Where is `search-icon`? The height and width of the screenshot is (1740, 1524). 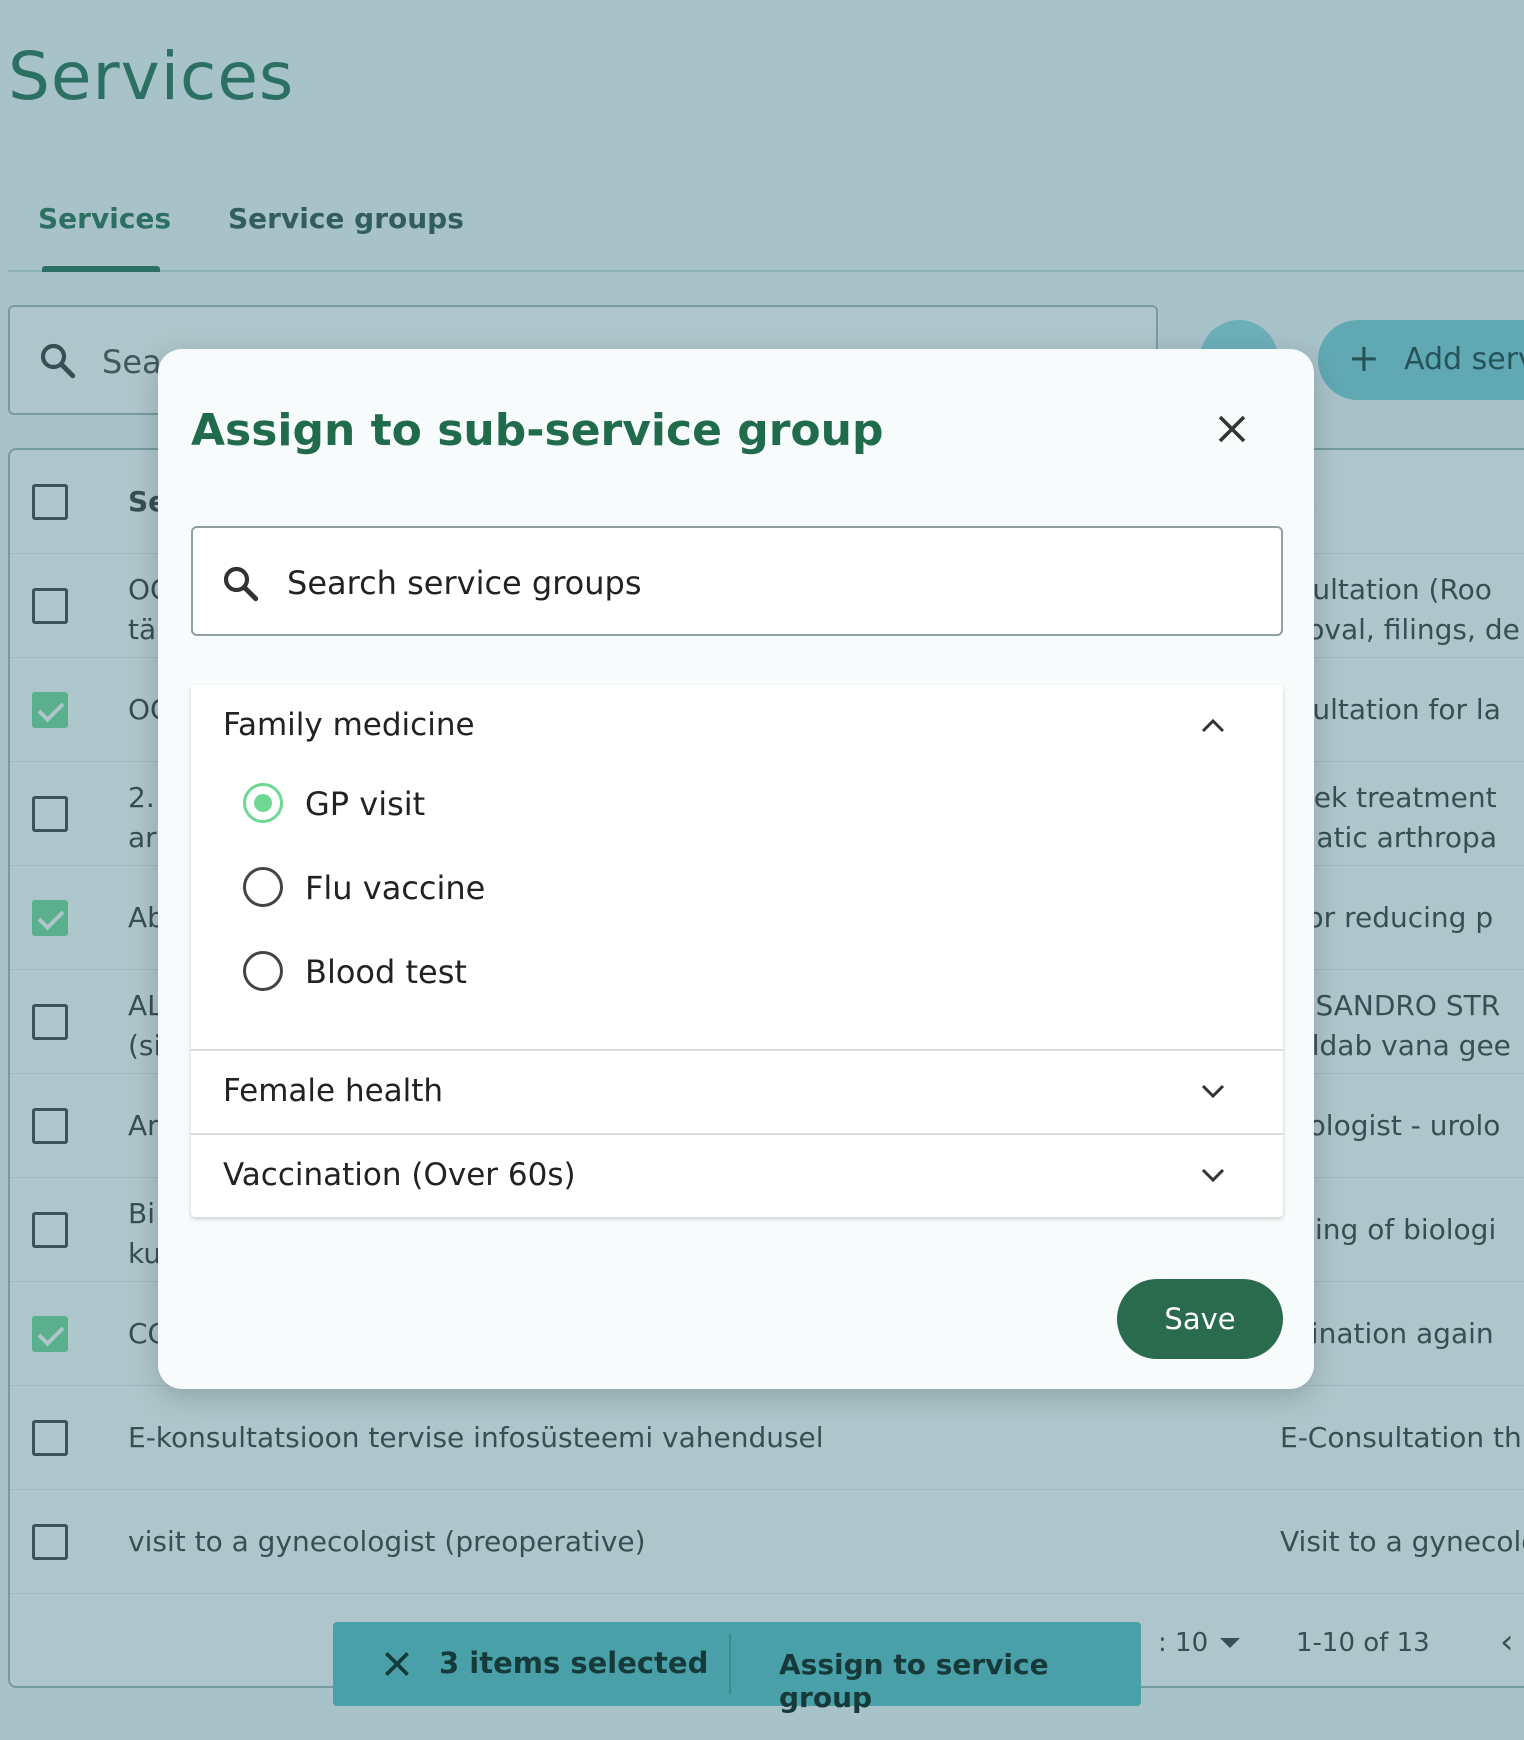 search-icon is located at coordinates (241, 584).